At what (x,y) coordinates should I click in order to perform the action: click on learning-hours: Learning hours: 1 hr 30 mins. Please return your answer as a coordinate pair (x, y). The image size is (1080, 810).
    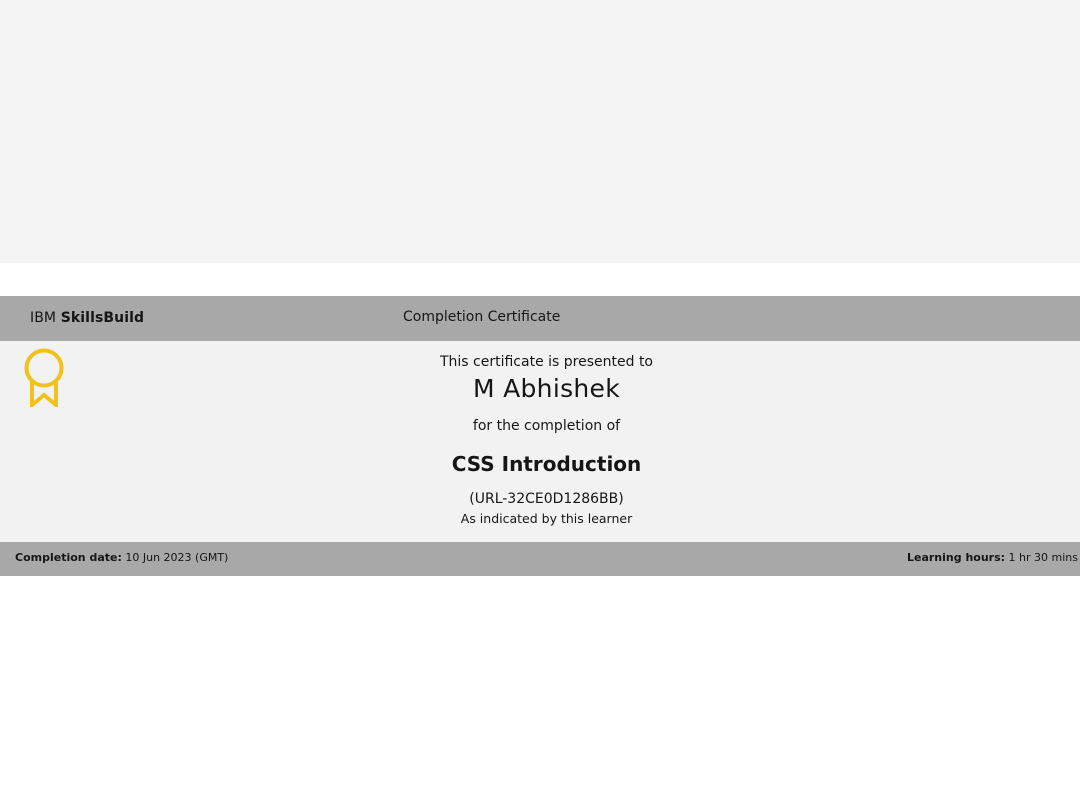
    Looking at the image, I should click on (992, 557).